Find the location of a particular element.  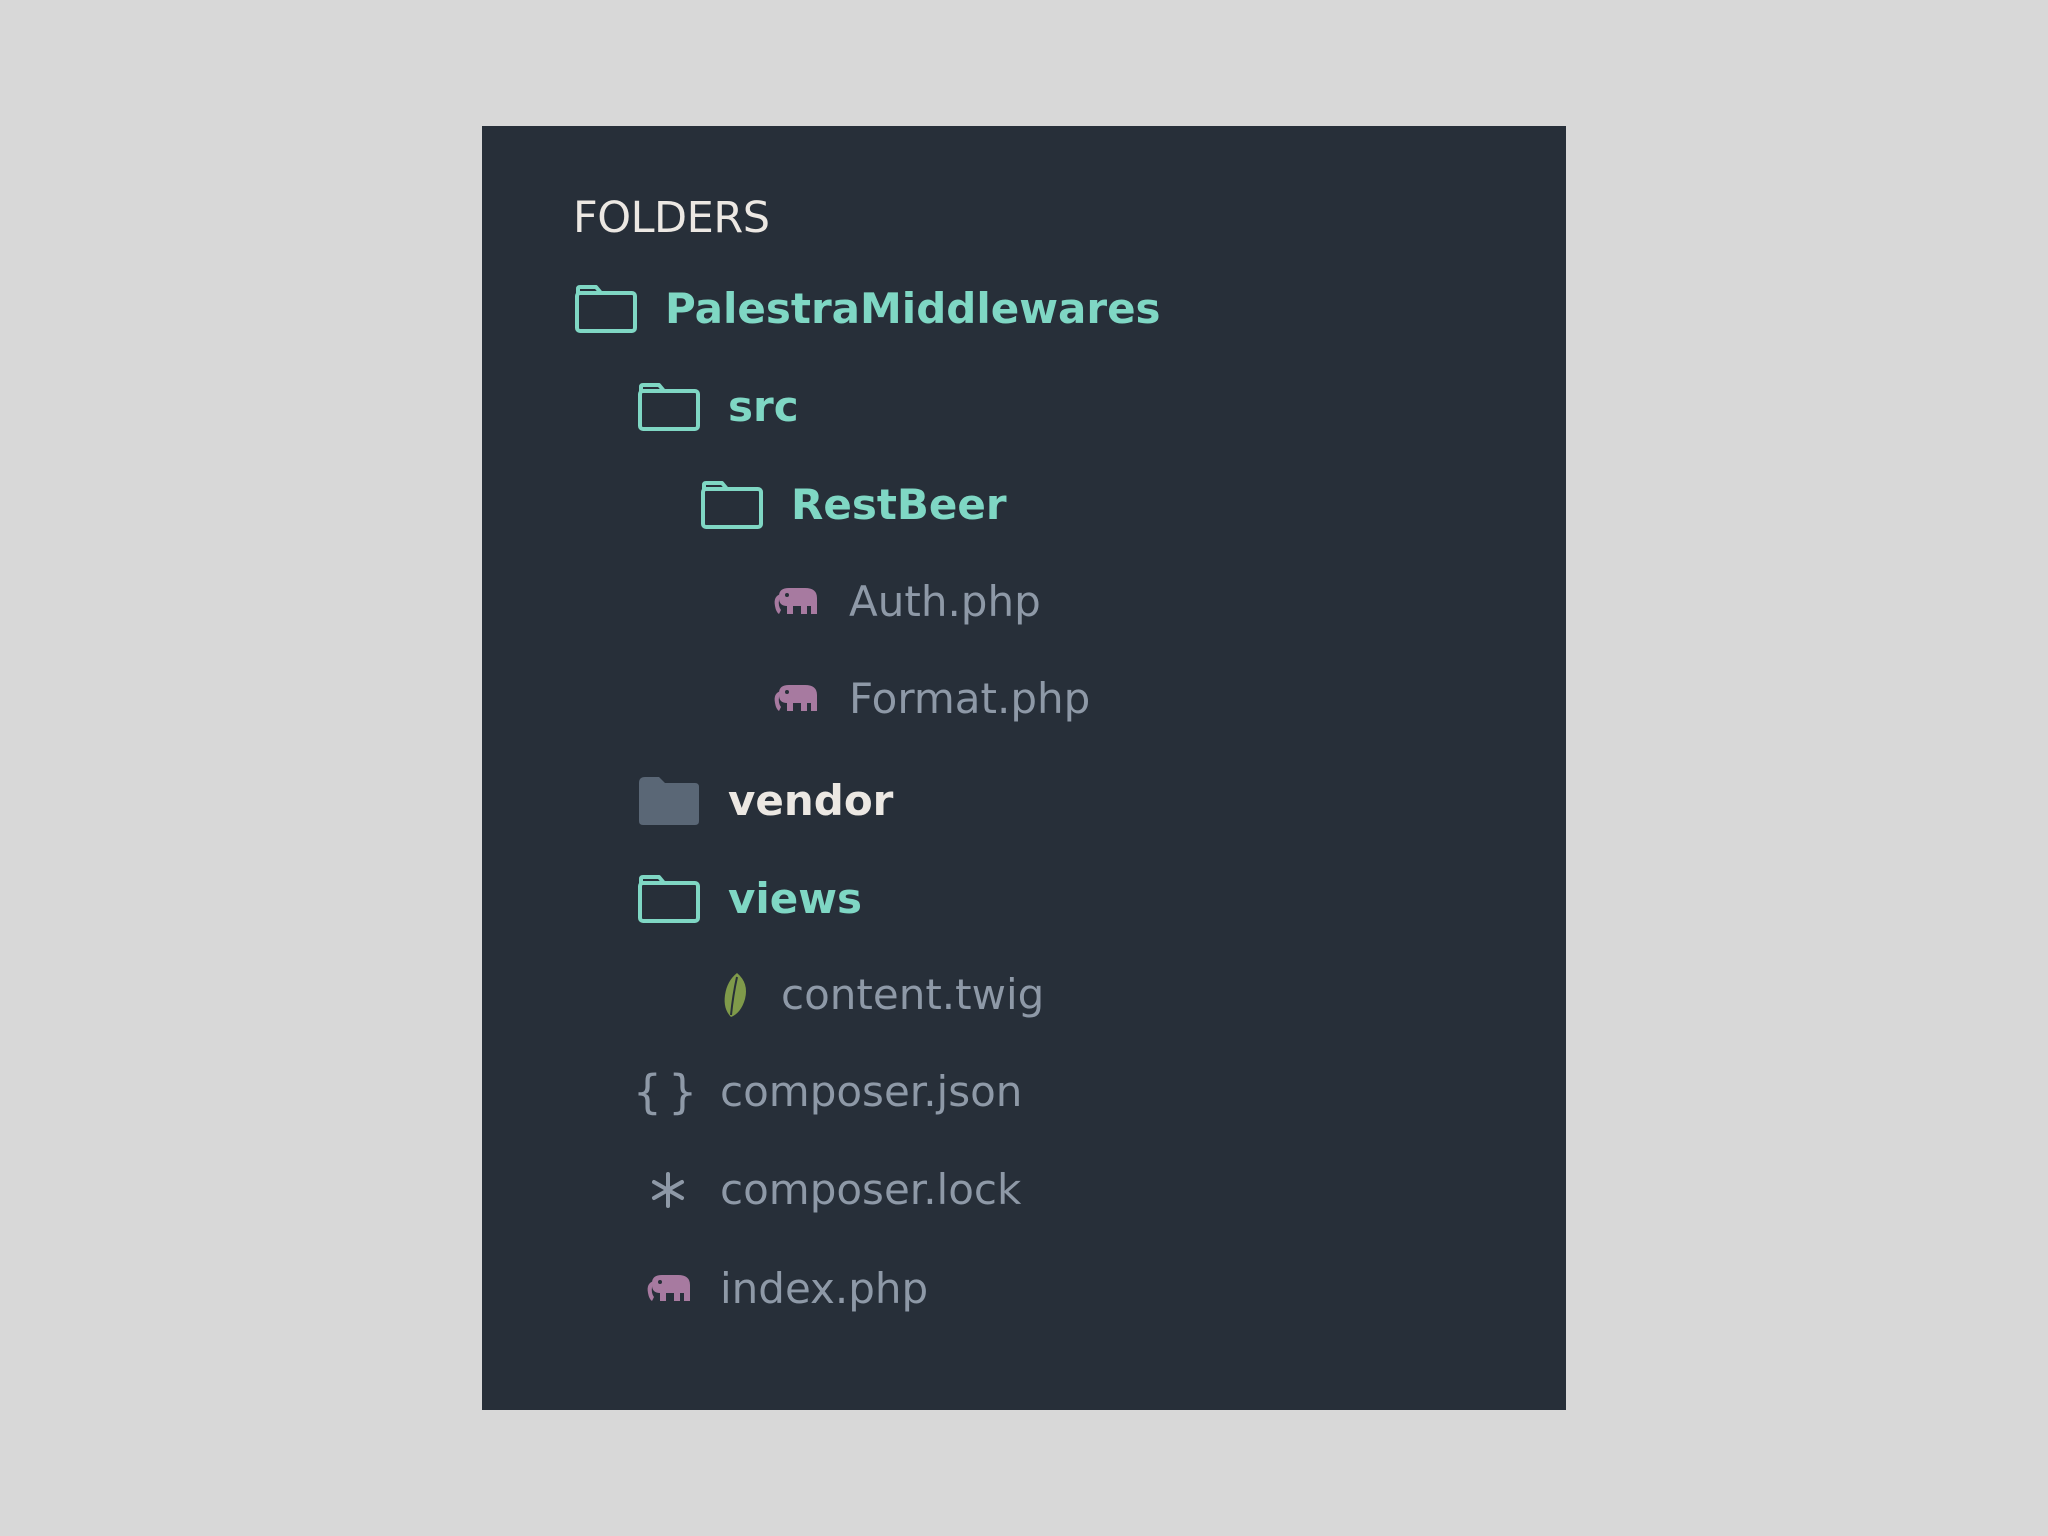

tree-item-restbeer: RestBeer is located at coordinates (853, 505).